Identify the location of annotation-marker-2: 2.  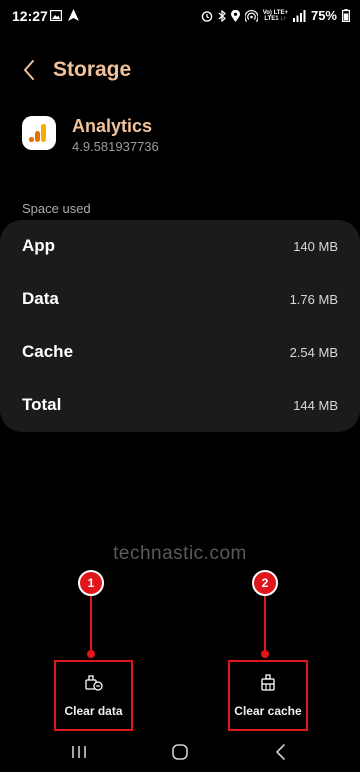
(265, 583).